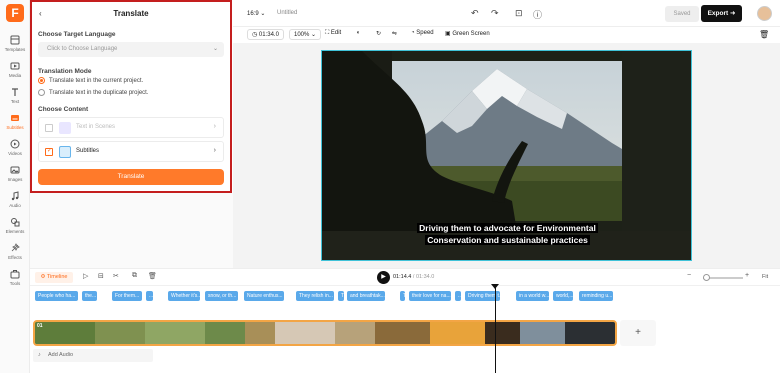 This screenshot has height=373, width=780. I want to click on rotate-icon: ↻, so click(378, 33).